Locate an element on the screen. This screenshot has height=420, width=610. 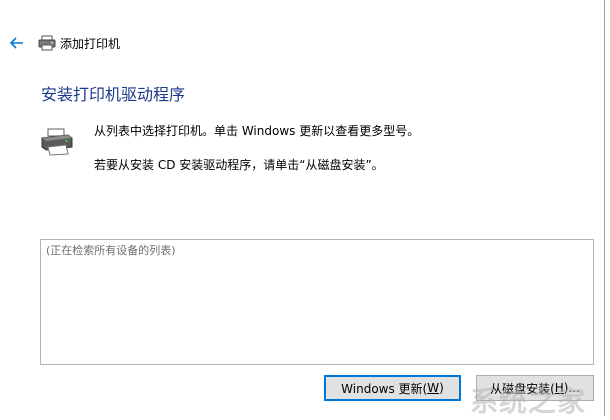
back-arrow-icon is located at coordinates (16, 43).